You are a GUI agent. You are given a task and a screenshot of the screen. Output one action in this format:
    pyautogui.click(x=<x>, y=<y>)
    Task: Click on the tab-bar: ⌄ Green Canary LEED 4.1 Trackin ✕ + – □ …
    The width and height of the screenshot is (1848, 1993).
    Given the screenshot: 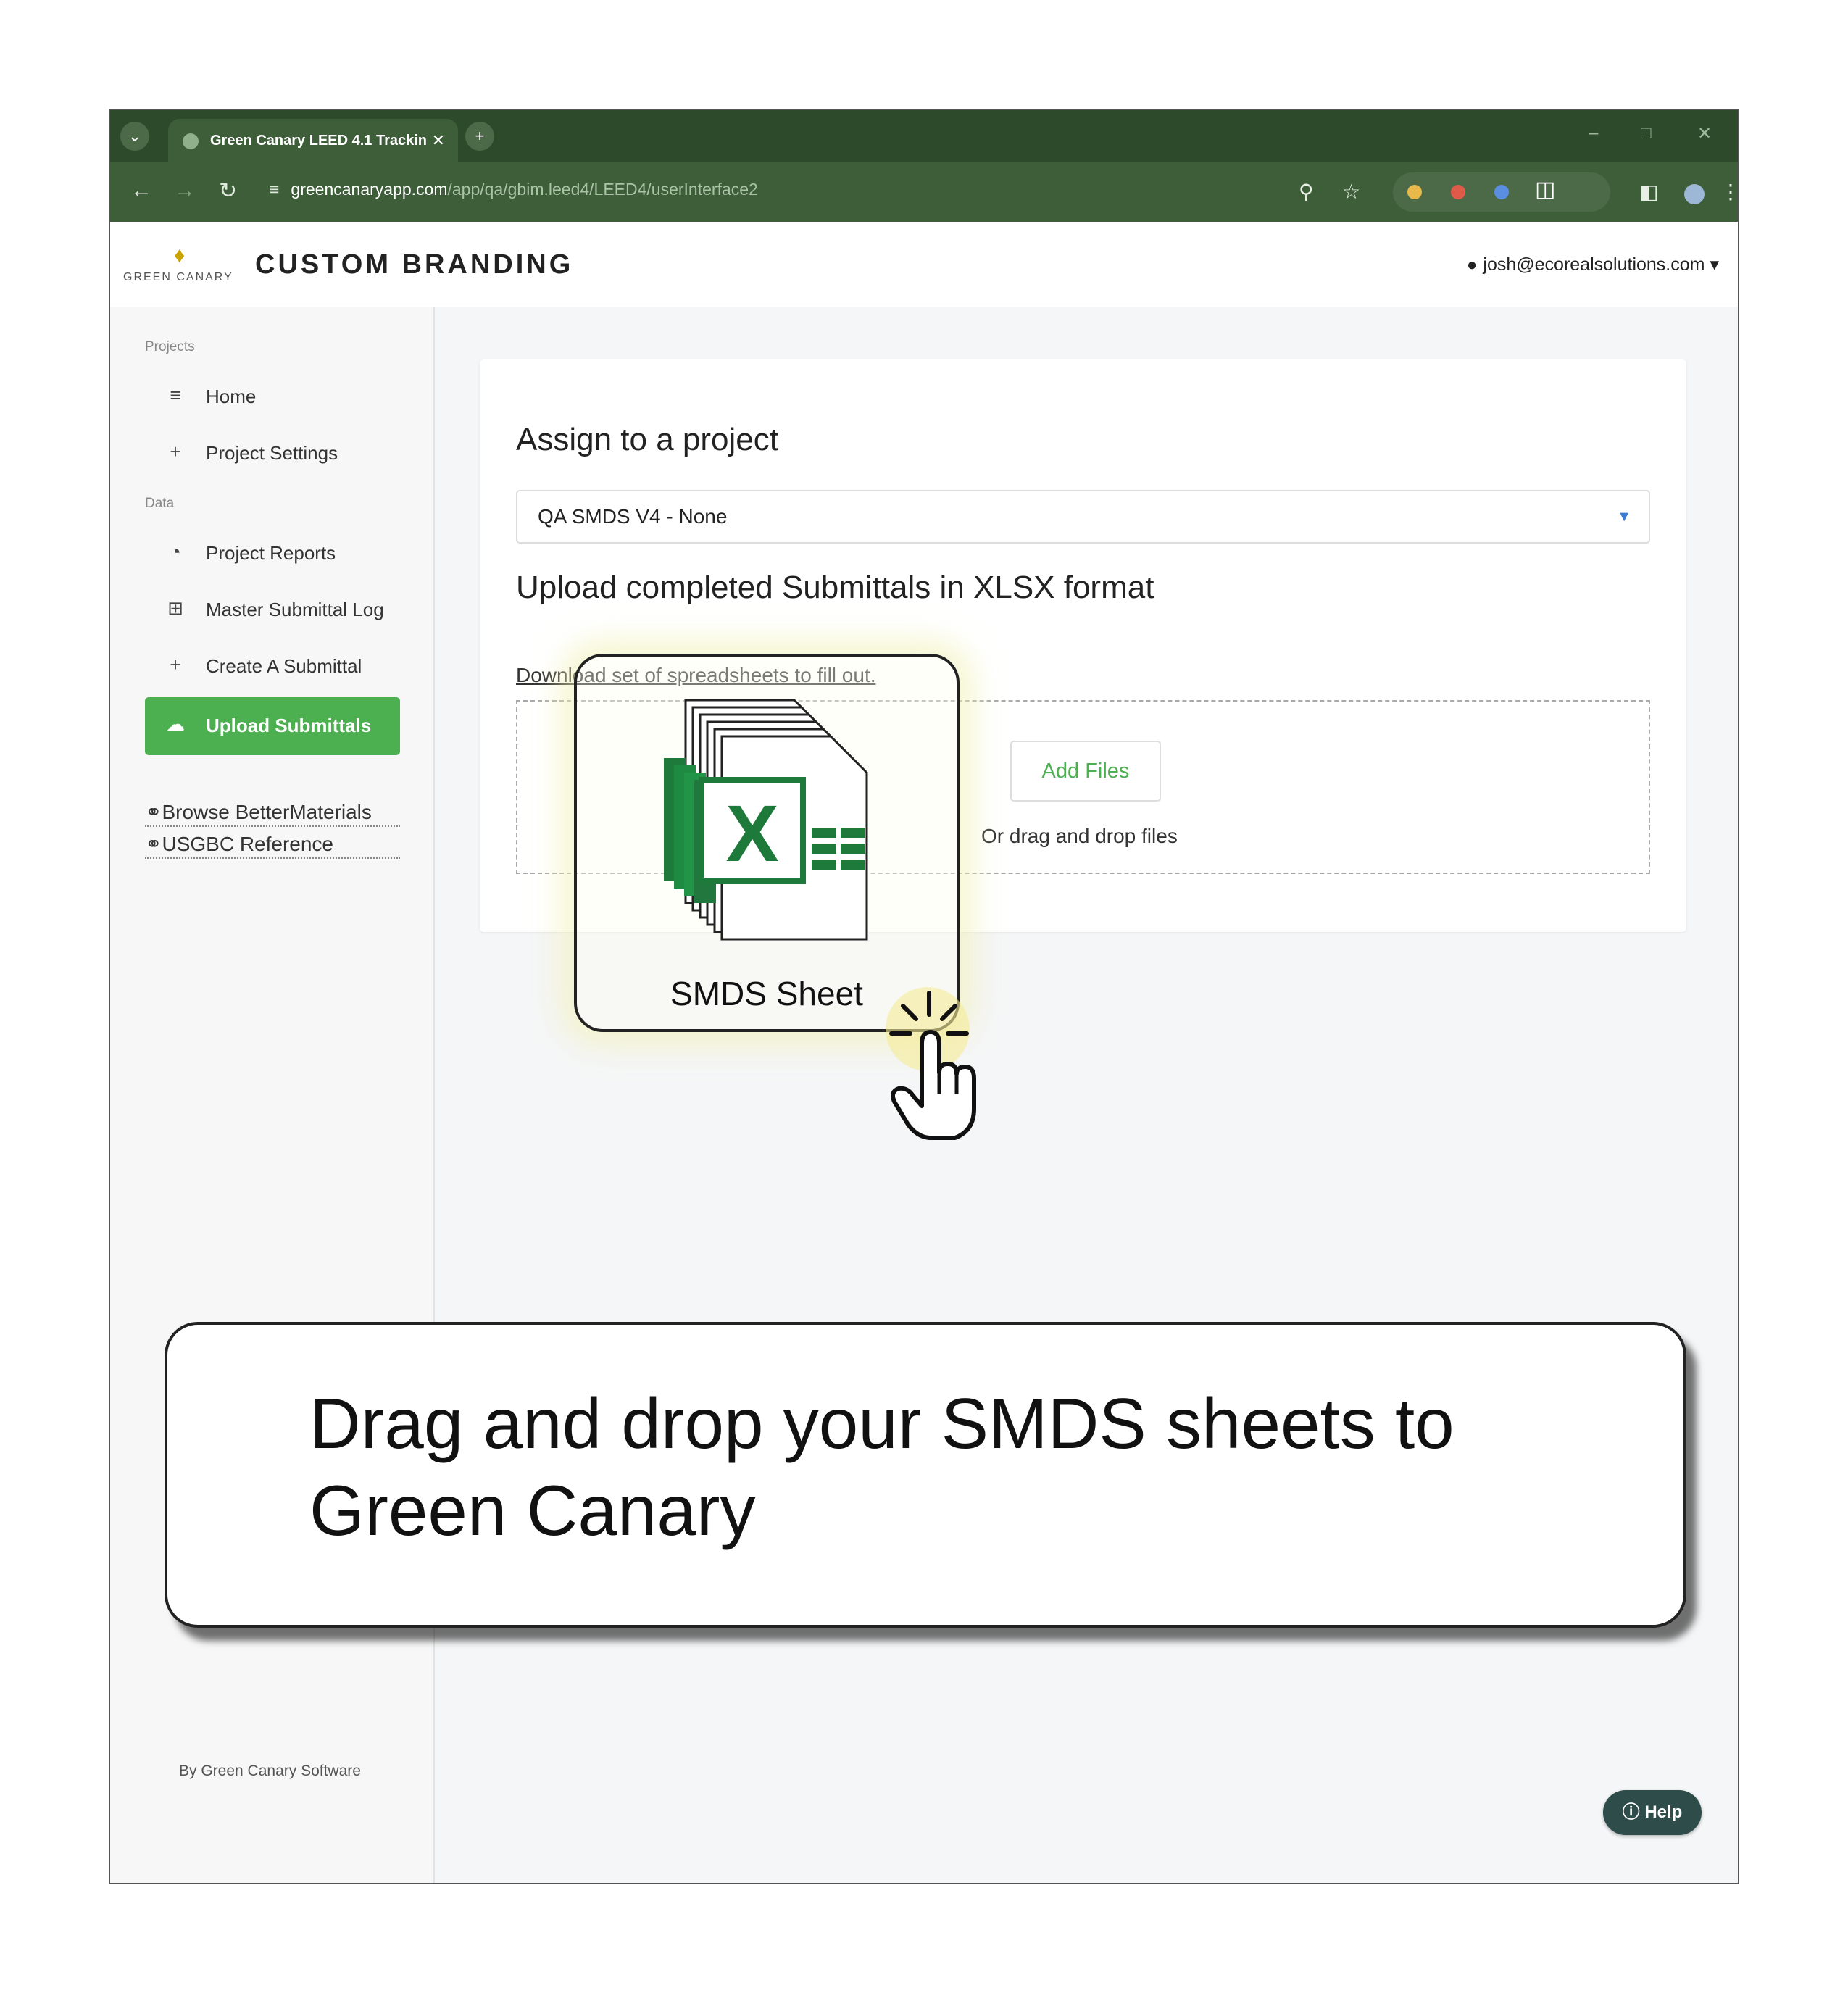 What is the action you would take?
    pyautogui.click(x=924, y=136)
    